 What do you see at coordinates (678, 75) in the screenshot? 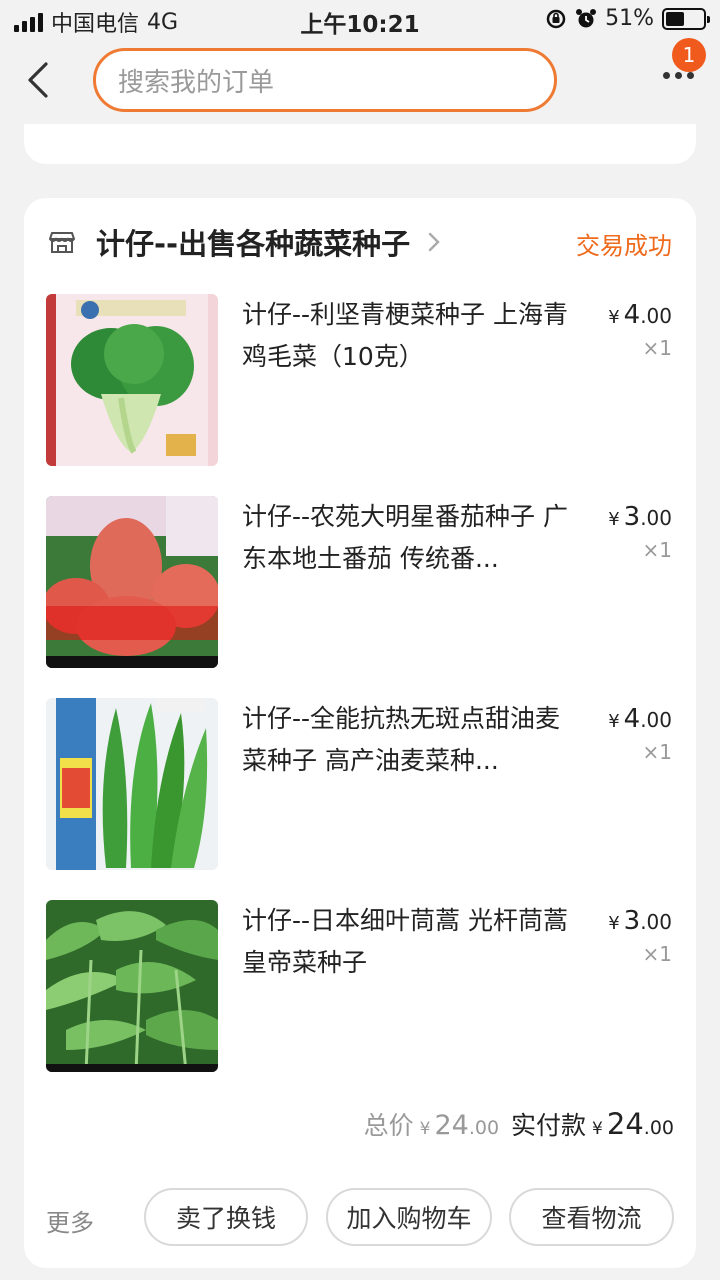
I see `more-button` at bounding box center [678, 75].